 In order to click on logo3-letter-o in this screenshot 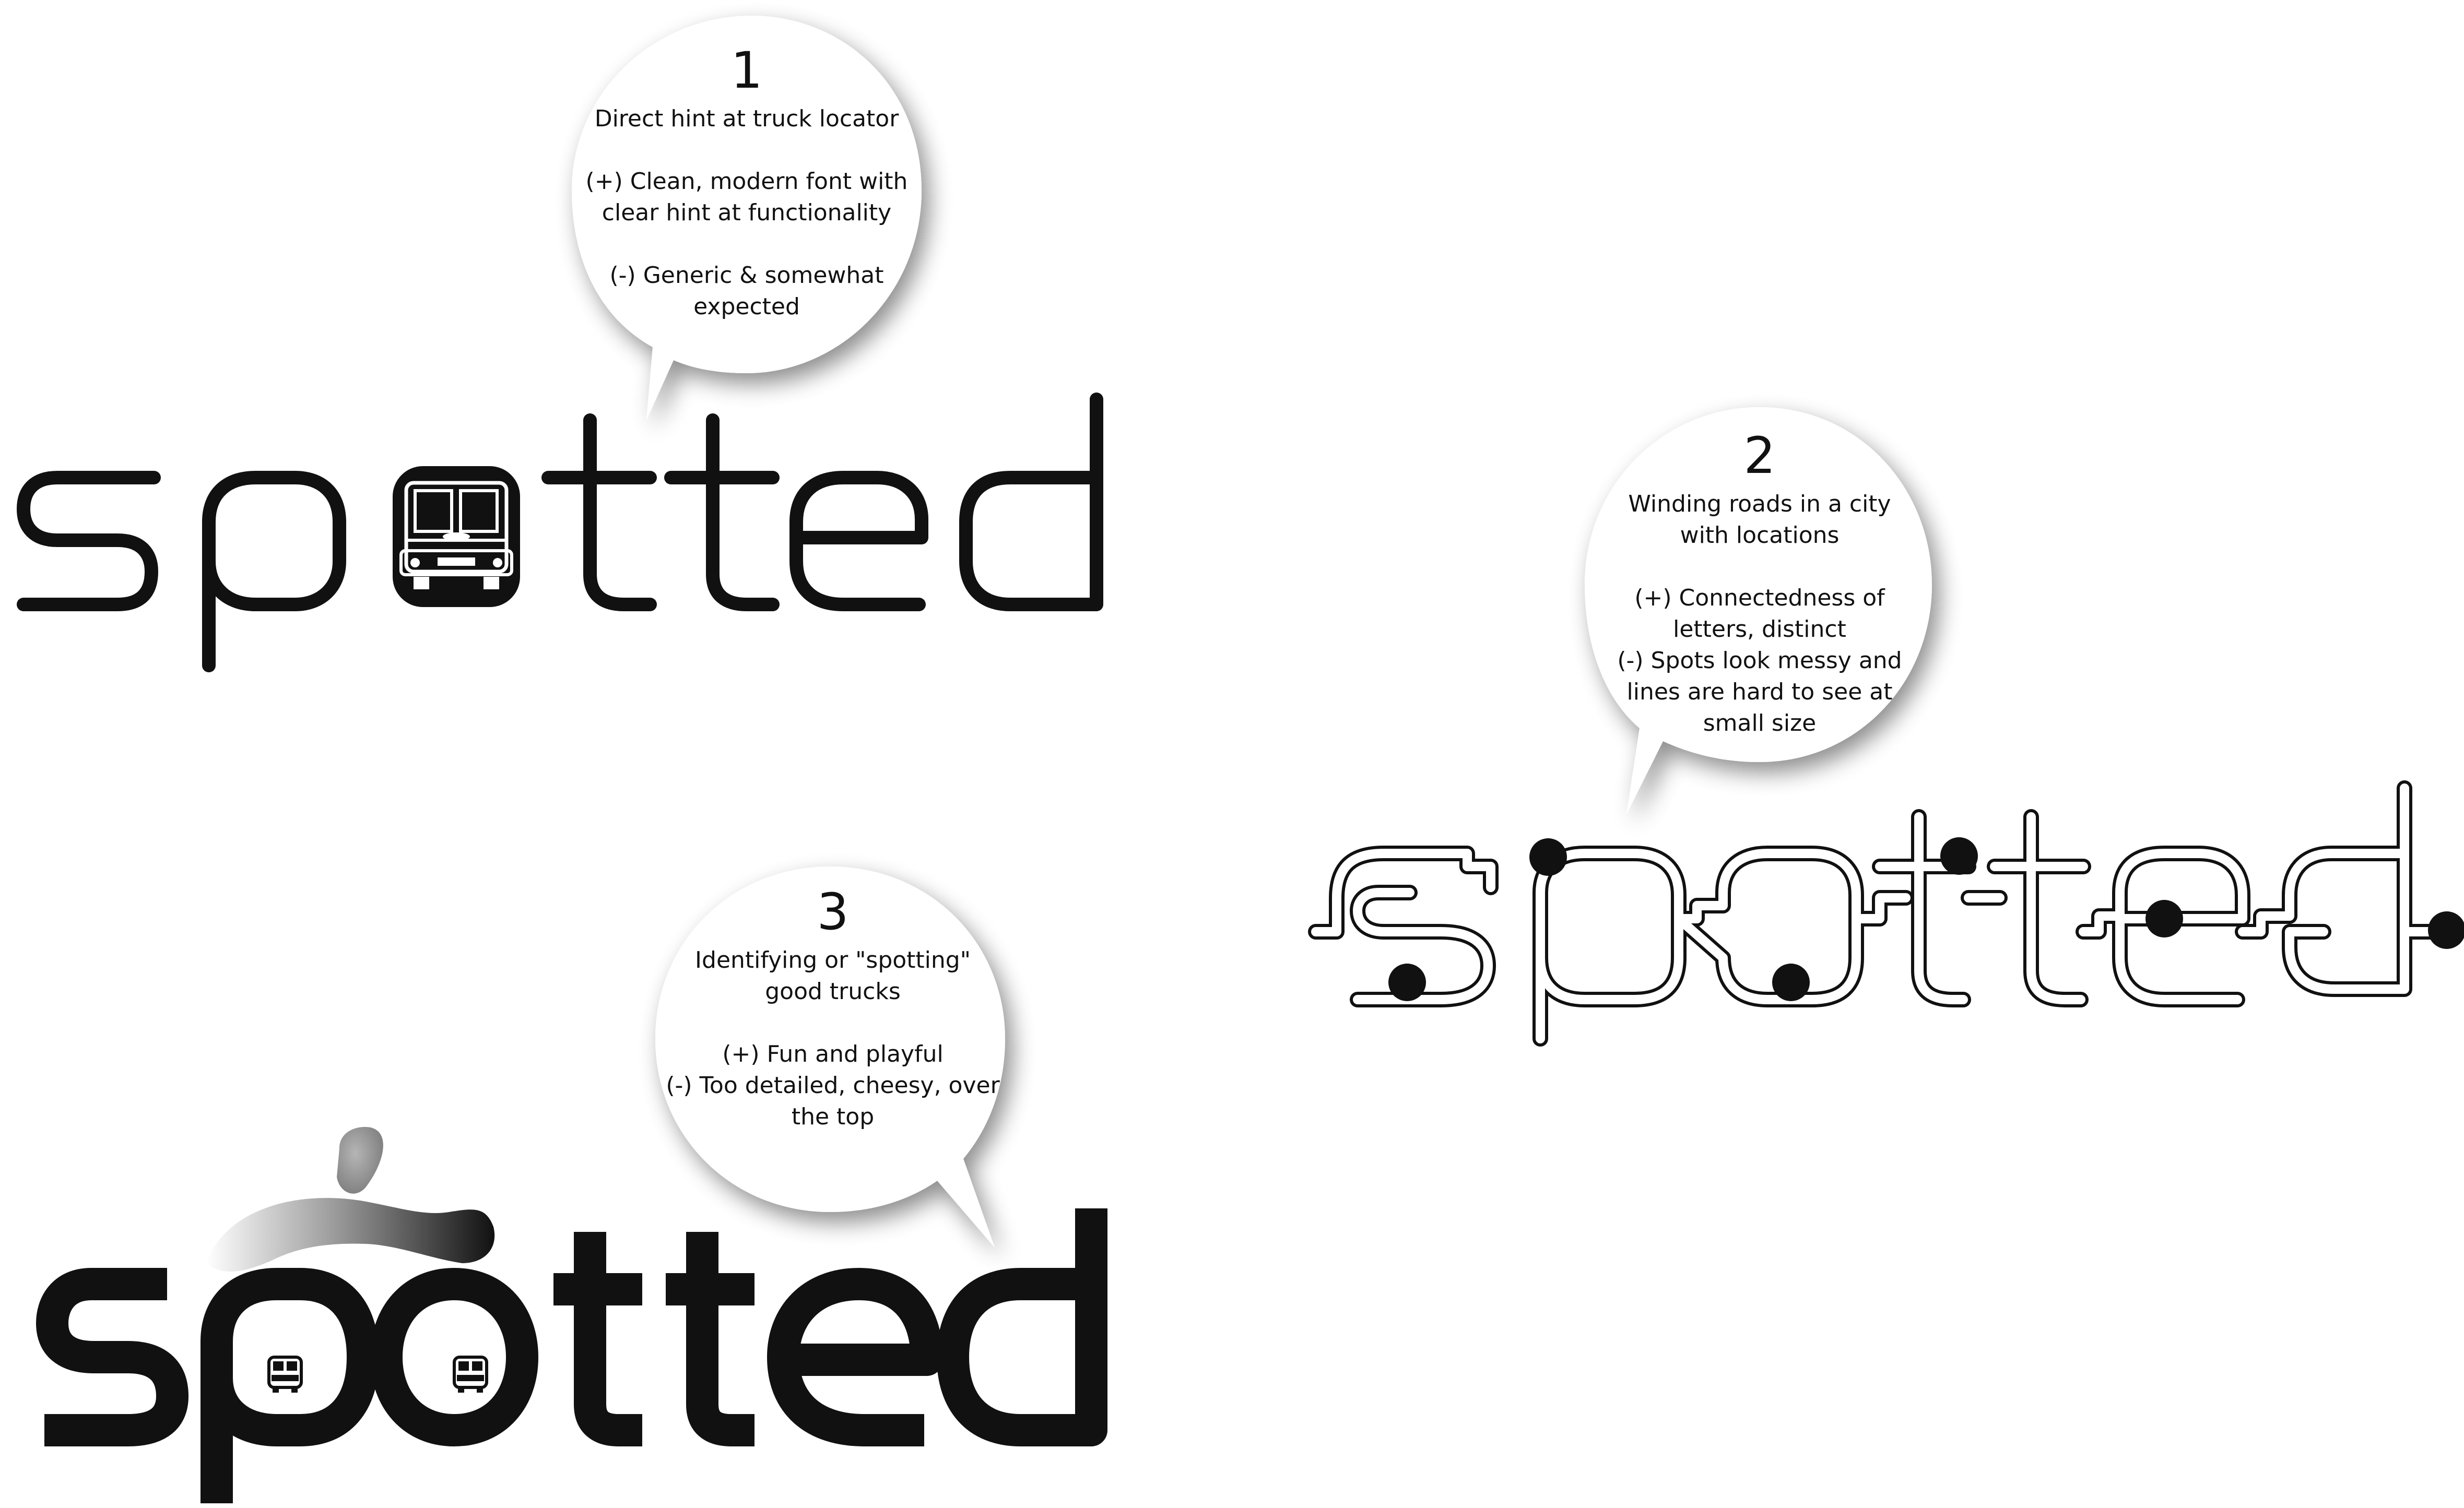, I will do `click(454, 1357)`.